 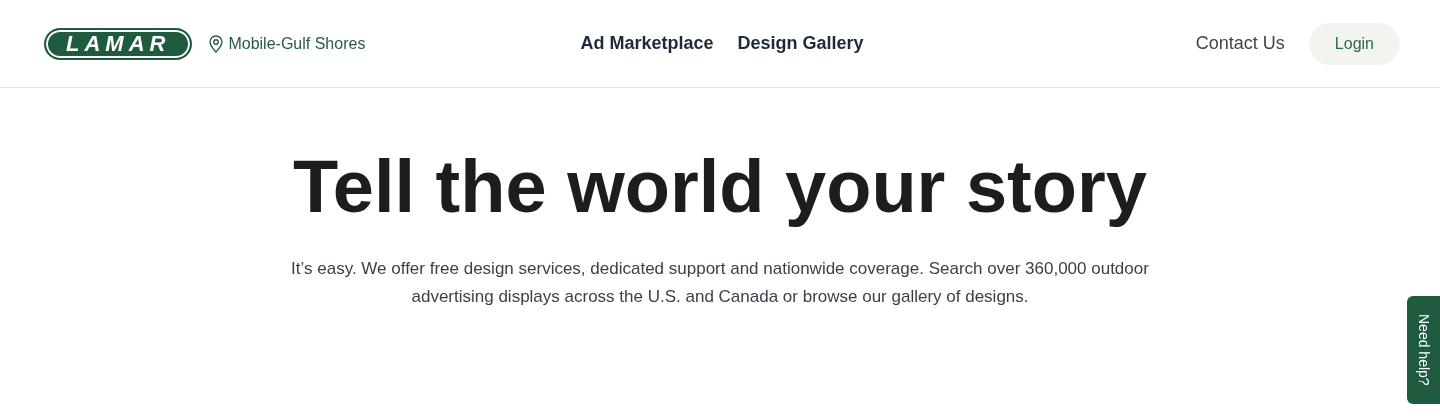 What do you see at coordinates (216, 43) in the screenshot?
I see `location-pin-icon` at bounding box center [216, 43].